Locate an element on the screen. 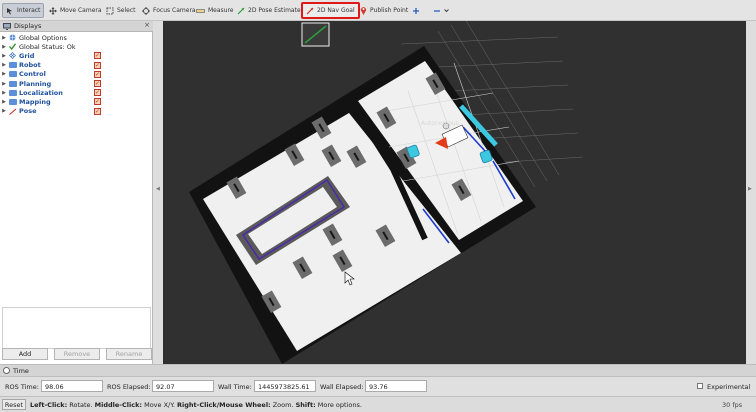 The image size is (756, 412). ros-elapsed-field: 92.07 is located at coordinates (183, 386).